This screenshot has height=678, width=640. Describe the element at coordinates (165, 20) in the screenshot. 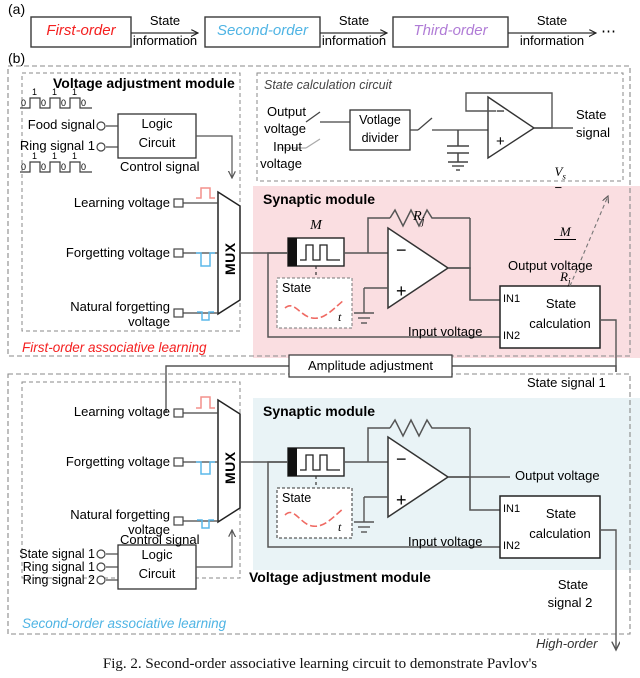

I see `panel-a-arrow-label-1-line1: State` at that location.